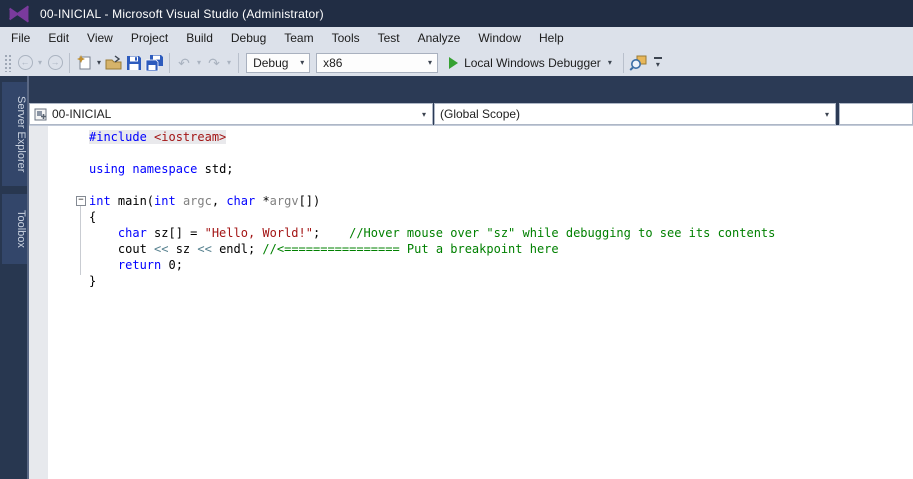 The height and width of the screenshot is (479, 913). What do you see at coordinates (7, 62) in the screenshot?
I see `toolbar-drag-handle` at bounding box center [7, 62].